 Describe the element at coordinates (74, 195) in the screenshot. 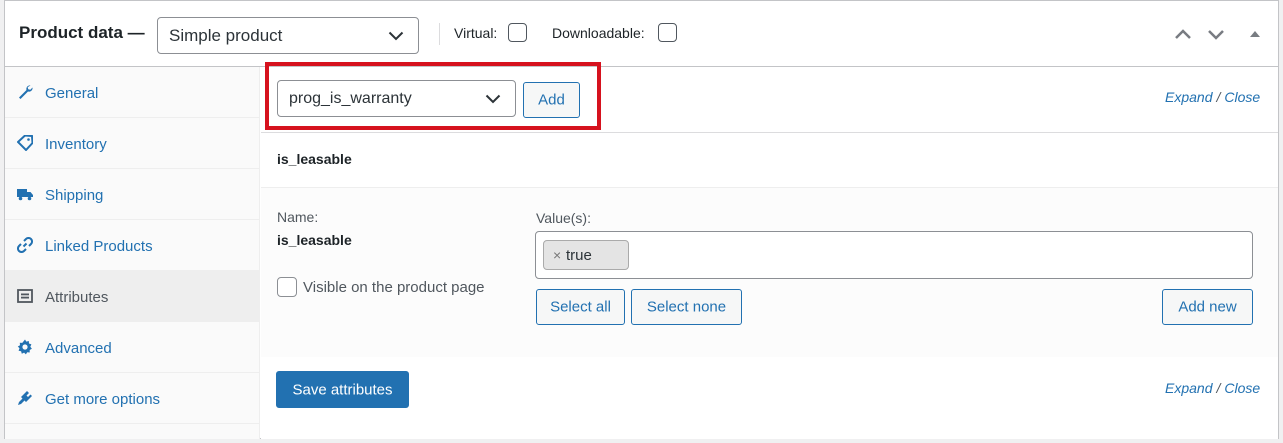

I see `tab-label: Shipping` at that location.